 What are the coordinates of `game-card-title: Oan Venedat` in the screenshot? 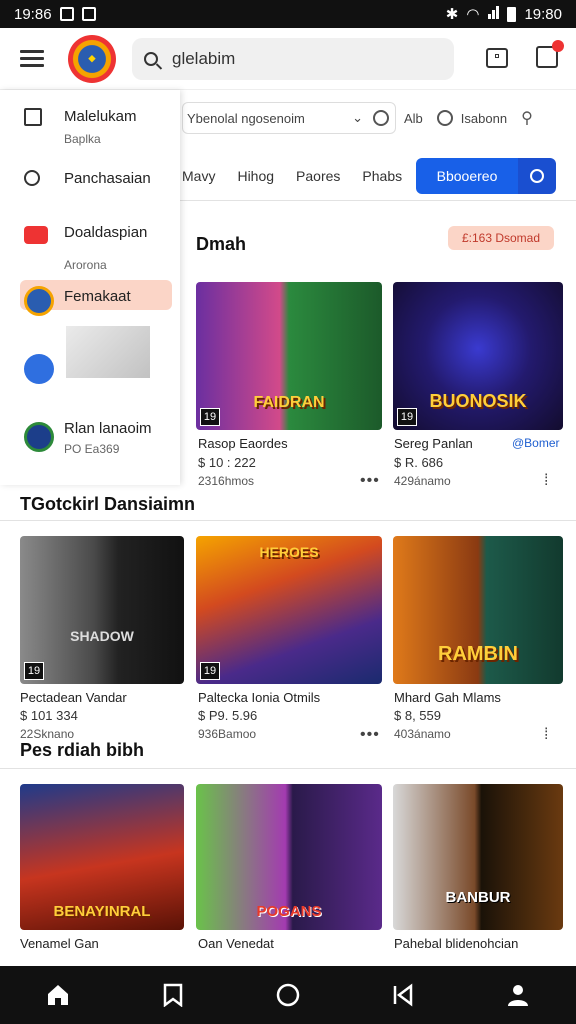 It's located at (236, 943).